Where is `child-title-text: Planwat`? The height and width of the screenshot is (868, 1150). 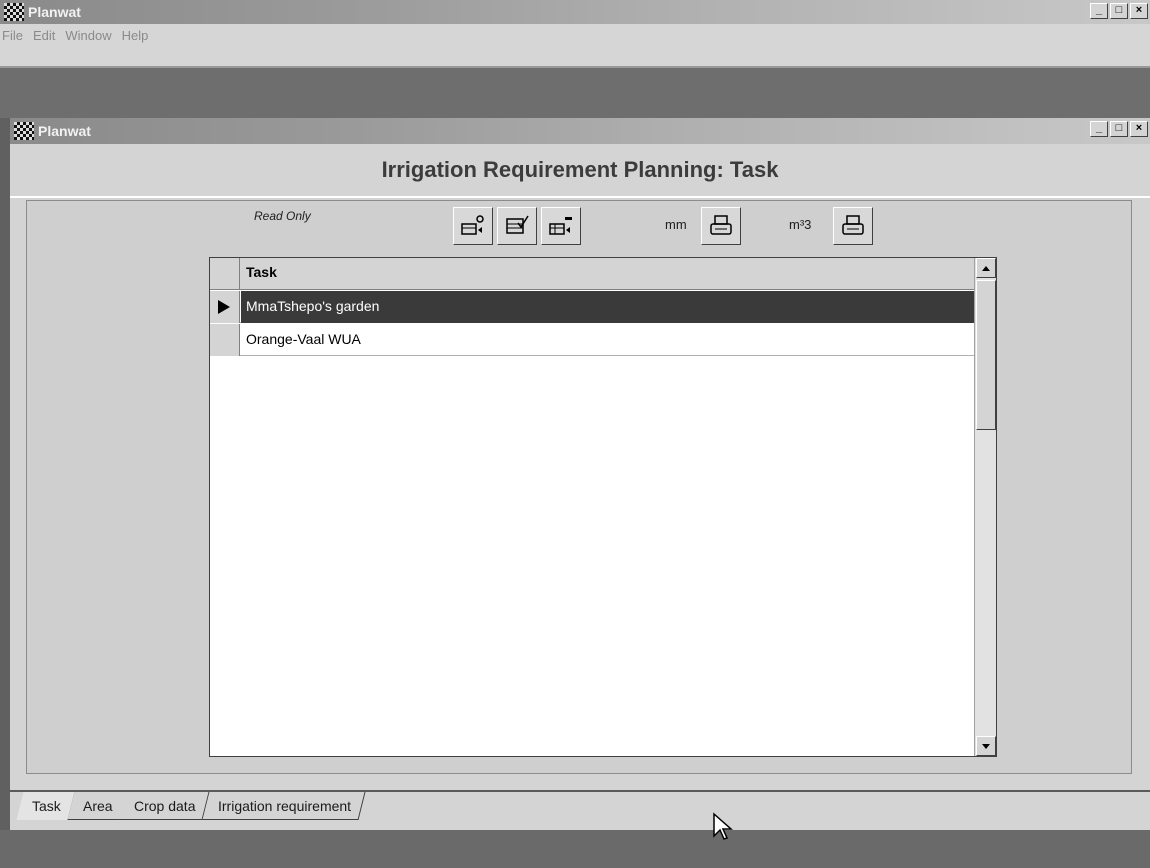
child-title-text: Planwat is located at coordinates (64, 131).